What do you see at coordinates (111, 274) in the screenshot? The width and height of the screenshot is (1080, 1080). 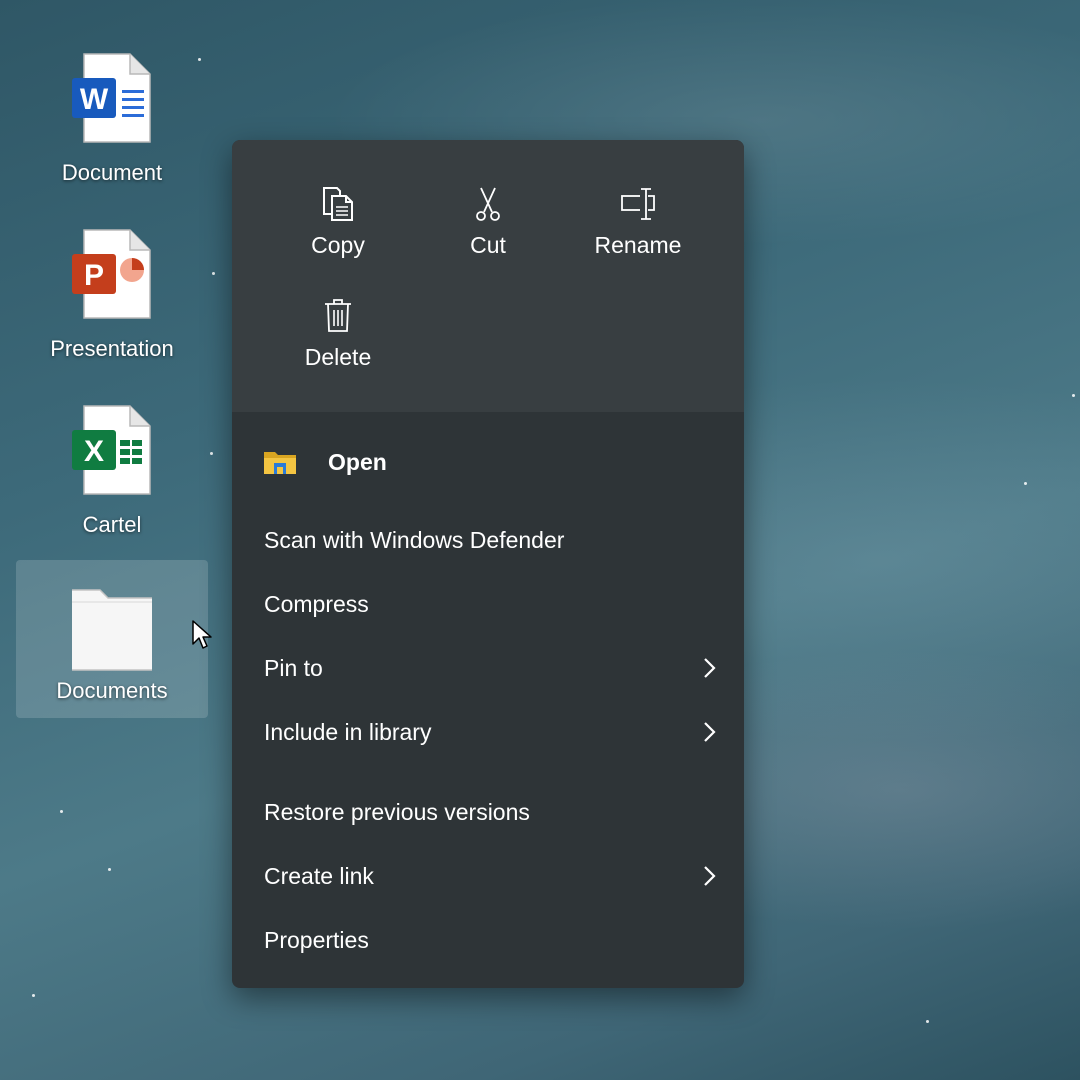 I see `powerpoint-file-icon: P` at bounding box center [111, 274].